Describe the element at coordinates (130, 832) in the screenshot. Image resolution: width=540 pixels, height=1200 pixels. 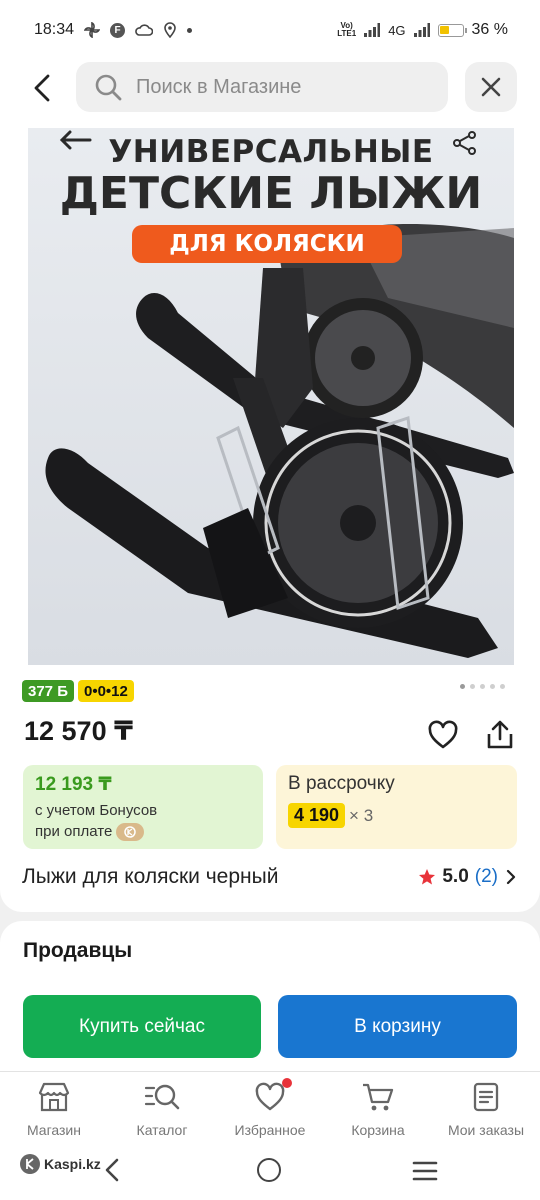
I see `bonus-coin-icon` at that location.